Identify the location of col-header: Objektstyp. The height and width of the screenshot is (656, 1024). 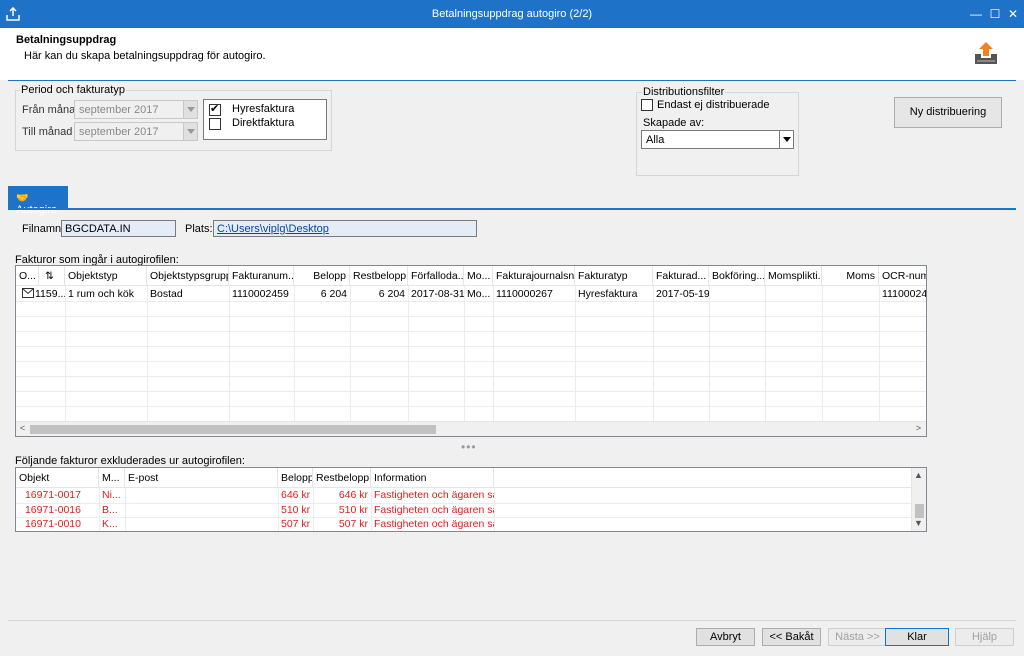
(106, 276).